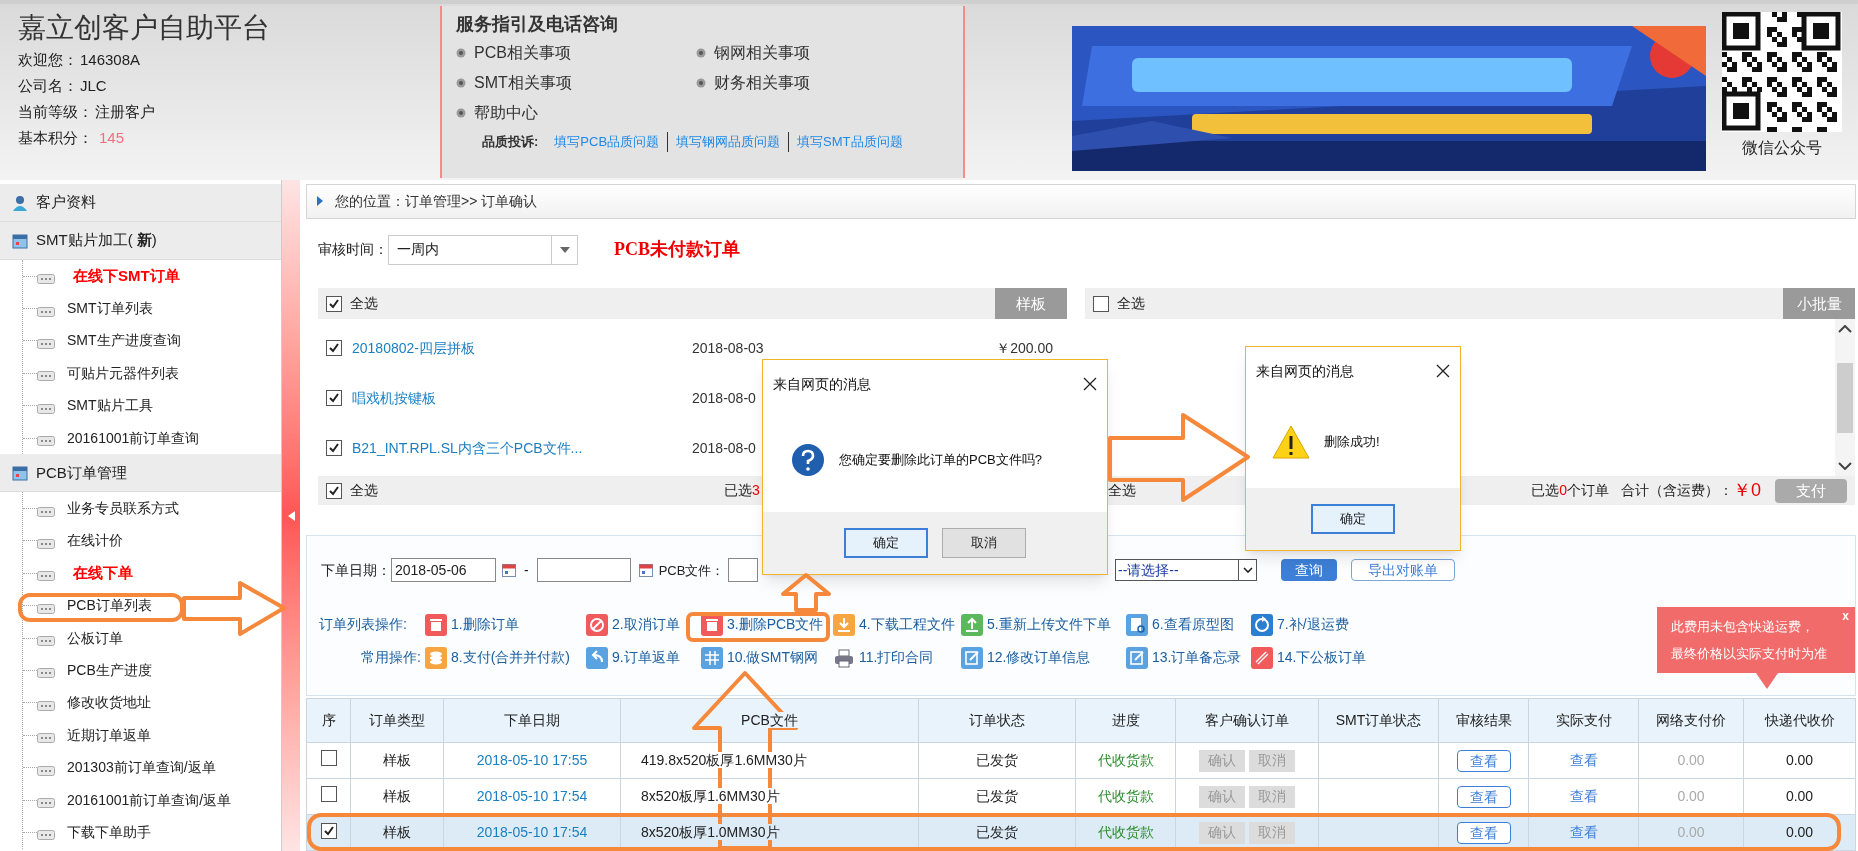  Describe the element at coordinates (522, 348) in the screenshot. I see `order-link: 20180802-四层拼板` at that location.